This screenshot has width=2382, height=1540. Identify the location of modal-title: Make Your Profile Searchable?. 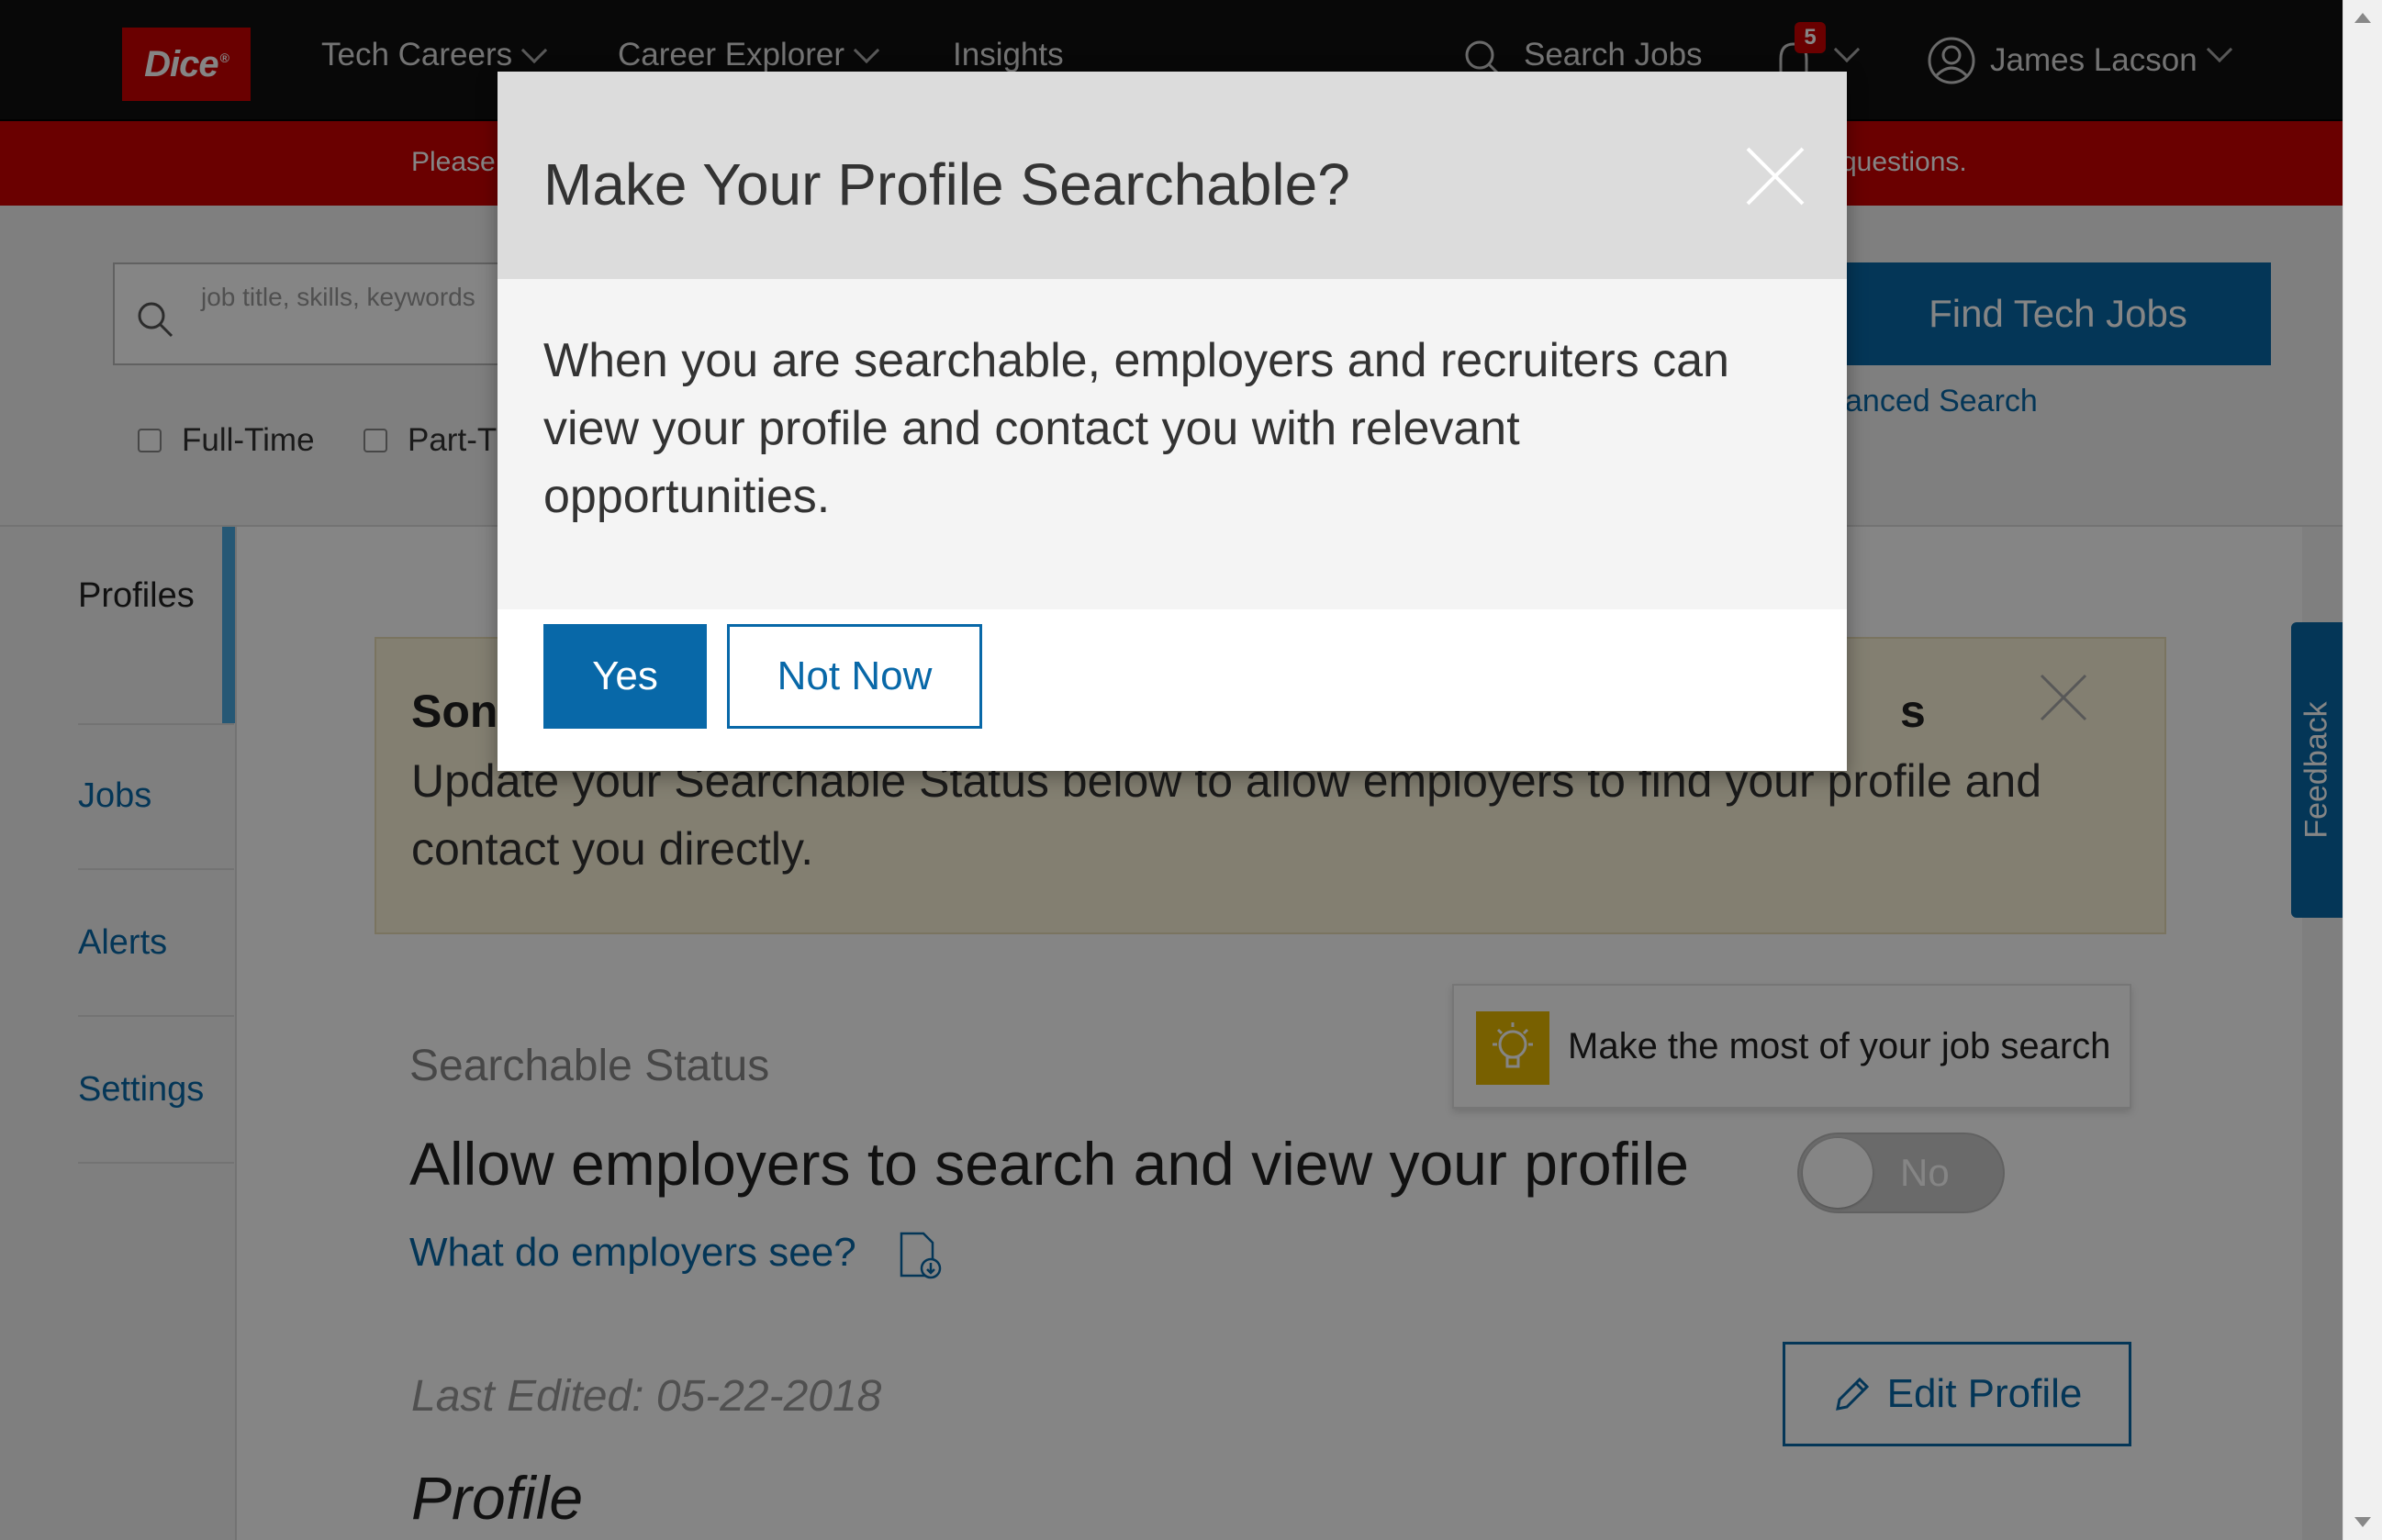
(946, 184).